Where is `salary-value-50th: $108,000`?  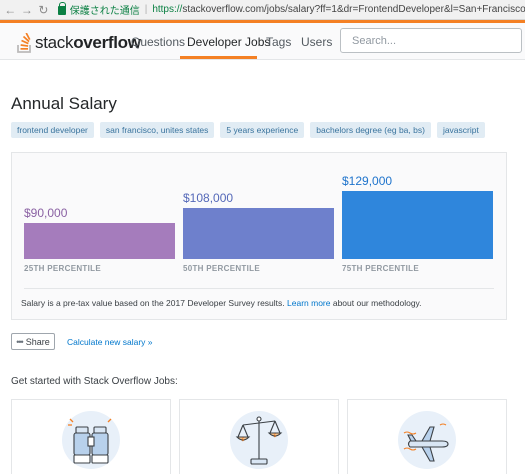
salary-value-50th: $108,000 is located at coordinates (208, 198).